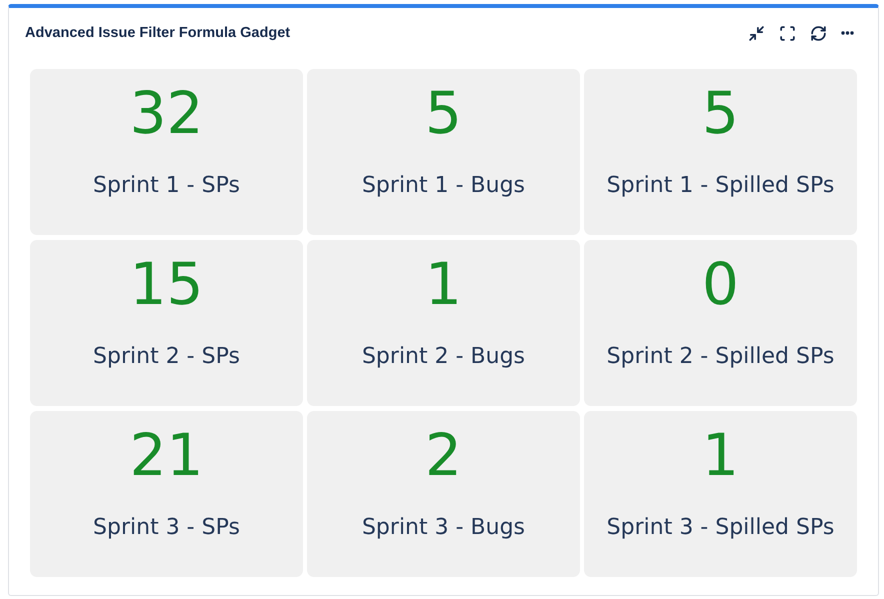  What do you see at coordinates (443, 455) in the screenshot?
I see `metric-value: 2` at bounding box center [443, 455].